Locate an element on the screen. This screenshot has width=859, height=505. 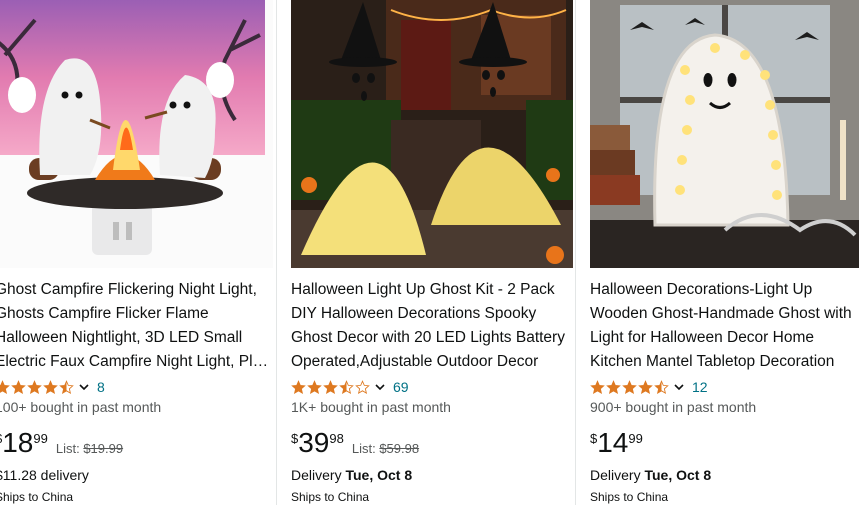
list-price-value: $19.99 is located at coordinates (103, 448).